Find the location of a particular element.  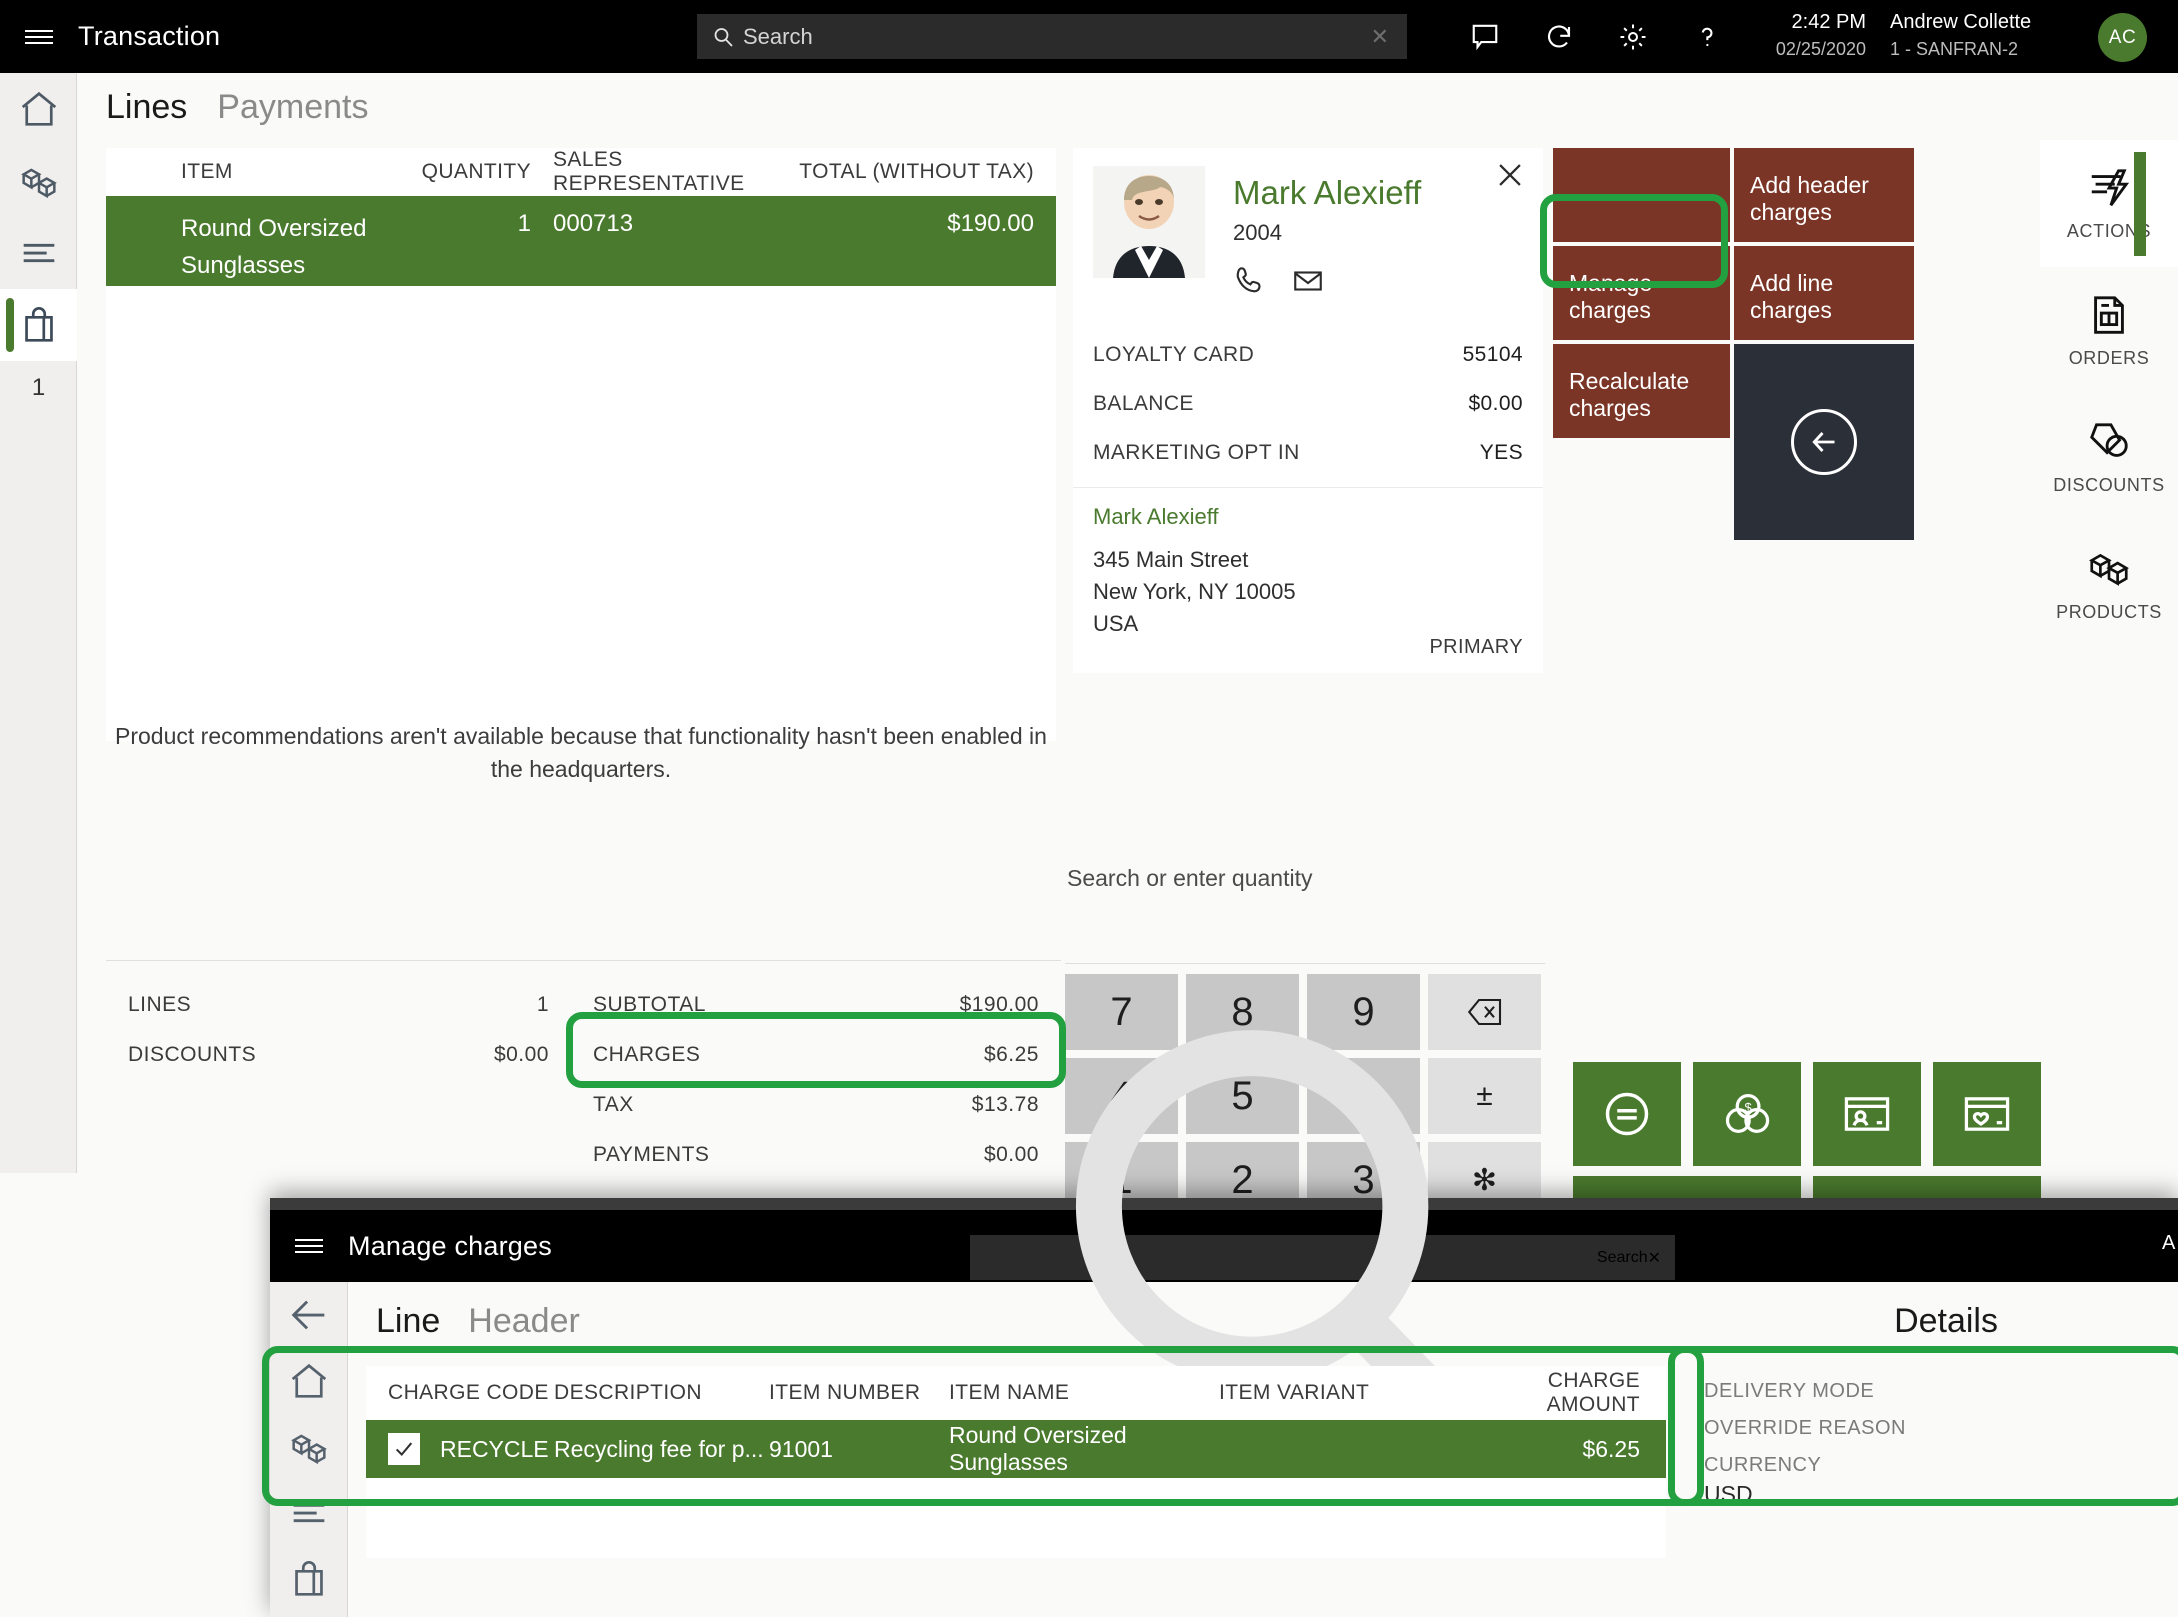

customer-name: Mark Alexieff is located at coordinates (1327, 193).